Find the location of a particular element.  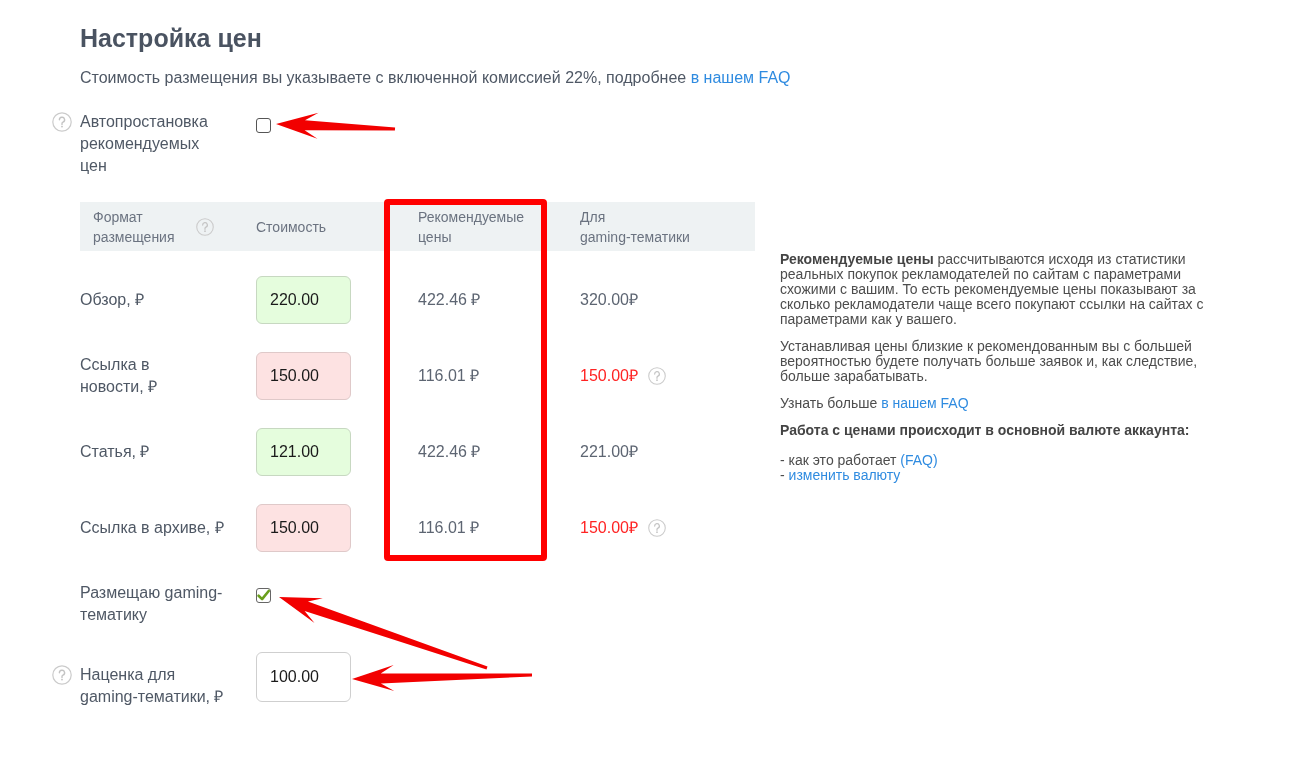

info-list-item: - как это работает (FAQ) is located at coordinates (859, 460).